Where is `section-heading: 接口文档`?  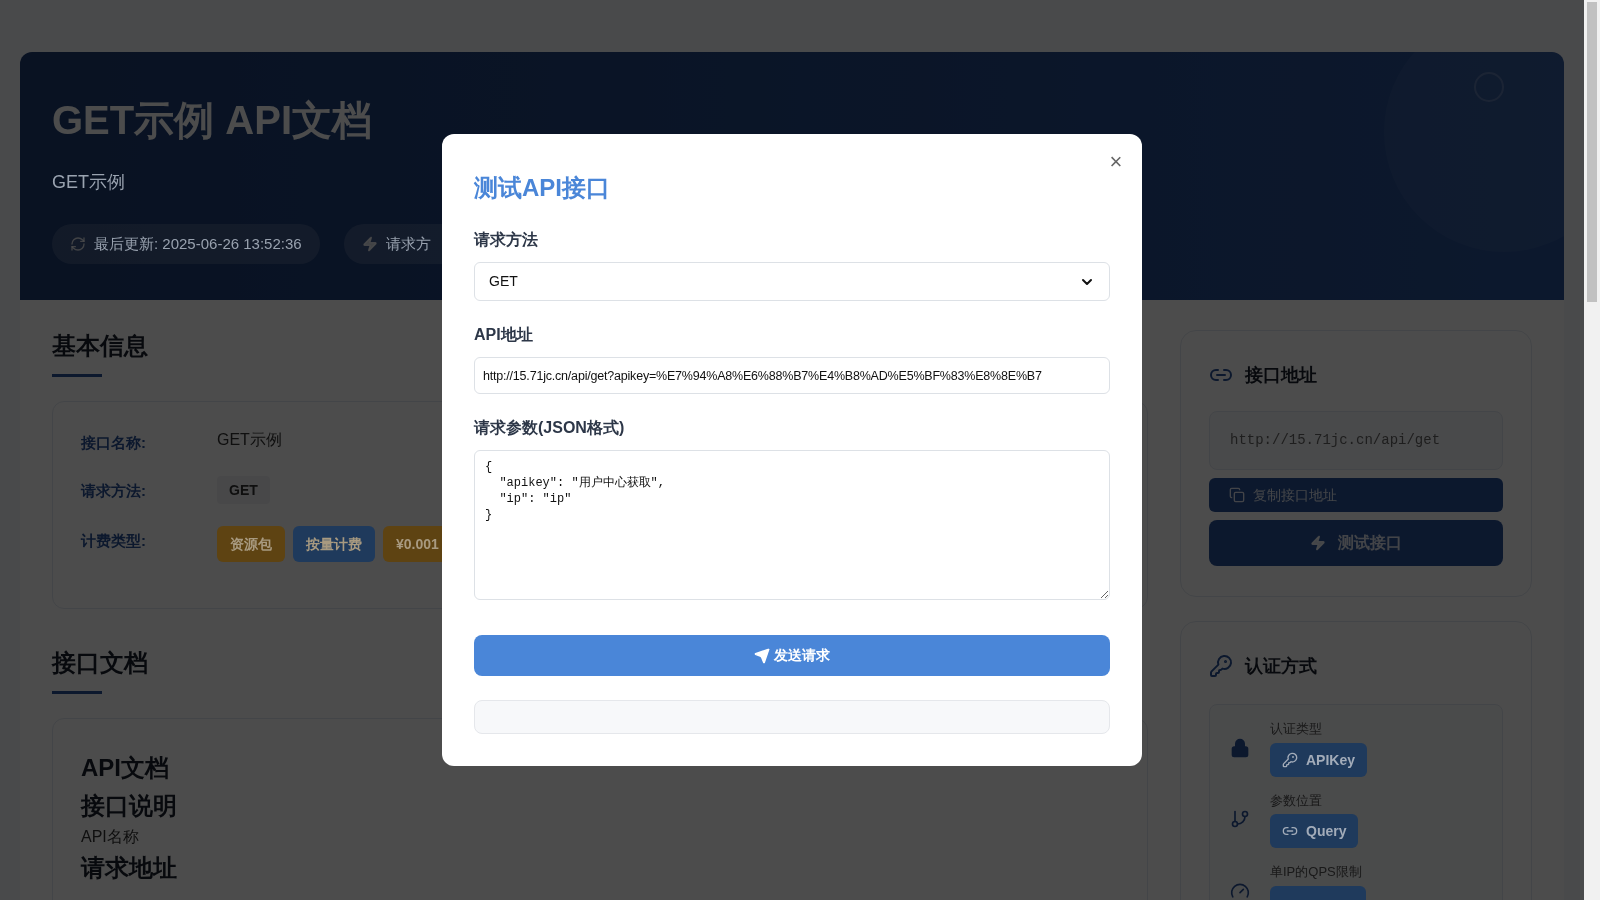
section-heading: 接口文档 is located at coordinates (100, 663).